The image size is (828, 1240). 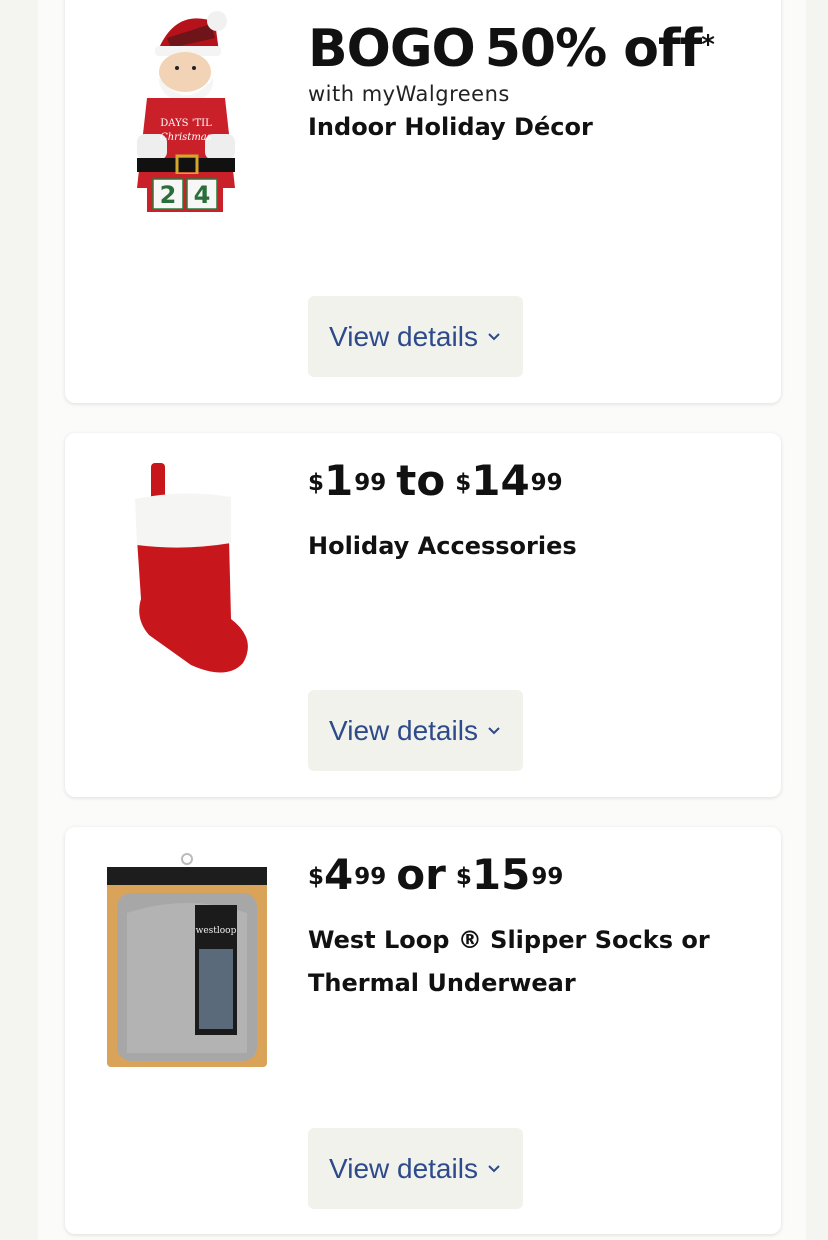 What do you see at coordinates (509, 940) in the screenshot?
I see `offer-title-line-1: West Loop ® Slipper Socks or` at bounding box center [509, 940].